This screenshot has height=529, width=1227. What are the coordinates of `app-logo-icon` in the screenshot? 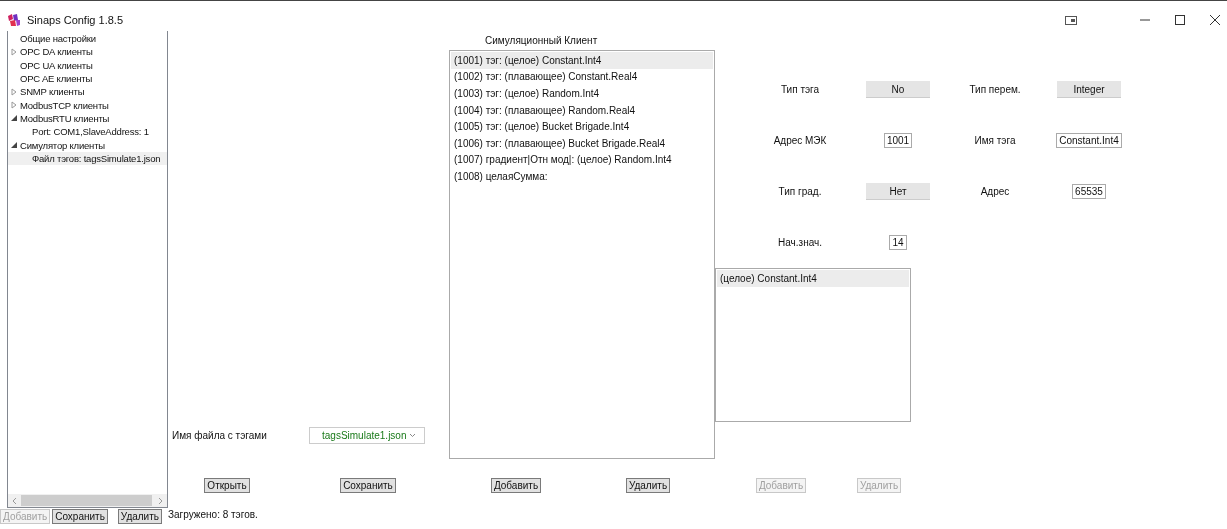 It's located at (14, 20).